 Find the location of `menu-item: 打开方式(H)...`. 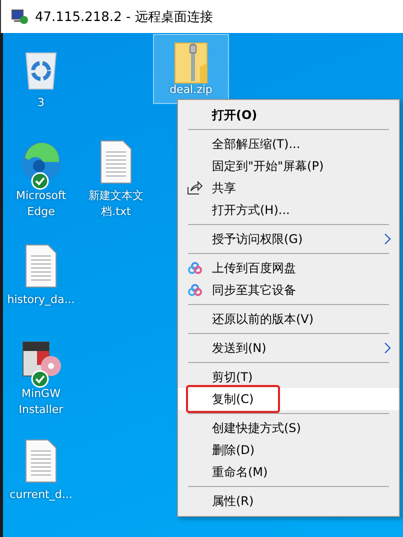

menu-item: 打开方式(H)... is located at coordinates (288, 210).